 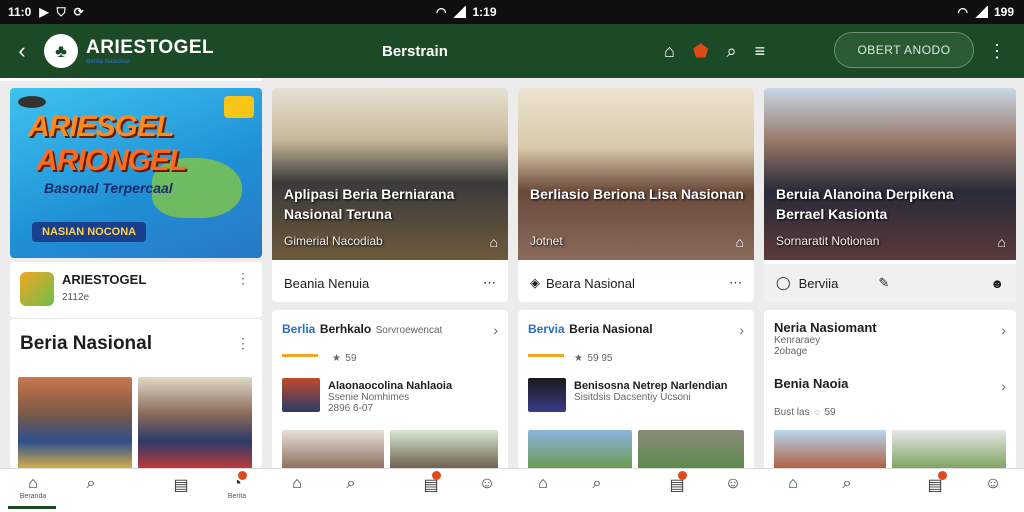 I want to click on like-icon: ◯, so click(x=783, y=283).